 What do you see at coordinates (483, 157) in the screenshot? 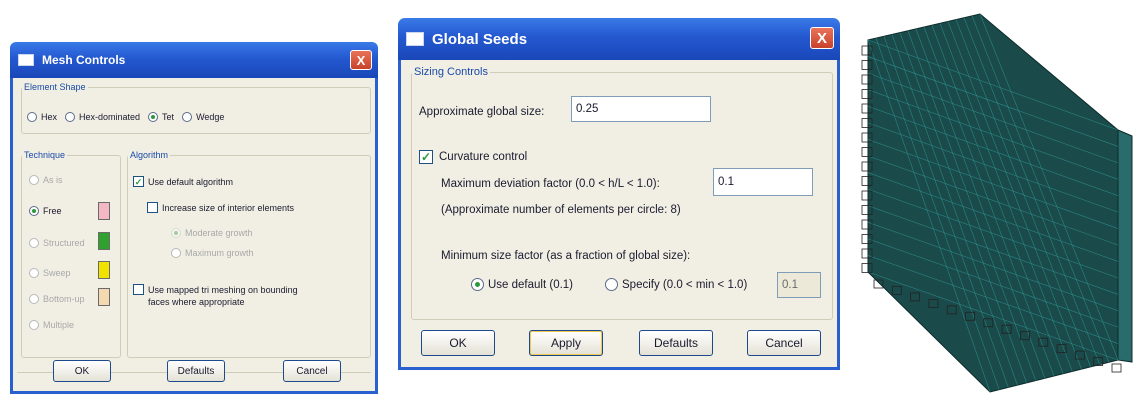
I see `label-curvature: Curvature control` at bounding box center [483, 157].